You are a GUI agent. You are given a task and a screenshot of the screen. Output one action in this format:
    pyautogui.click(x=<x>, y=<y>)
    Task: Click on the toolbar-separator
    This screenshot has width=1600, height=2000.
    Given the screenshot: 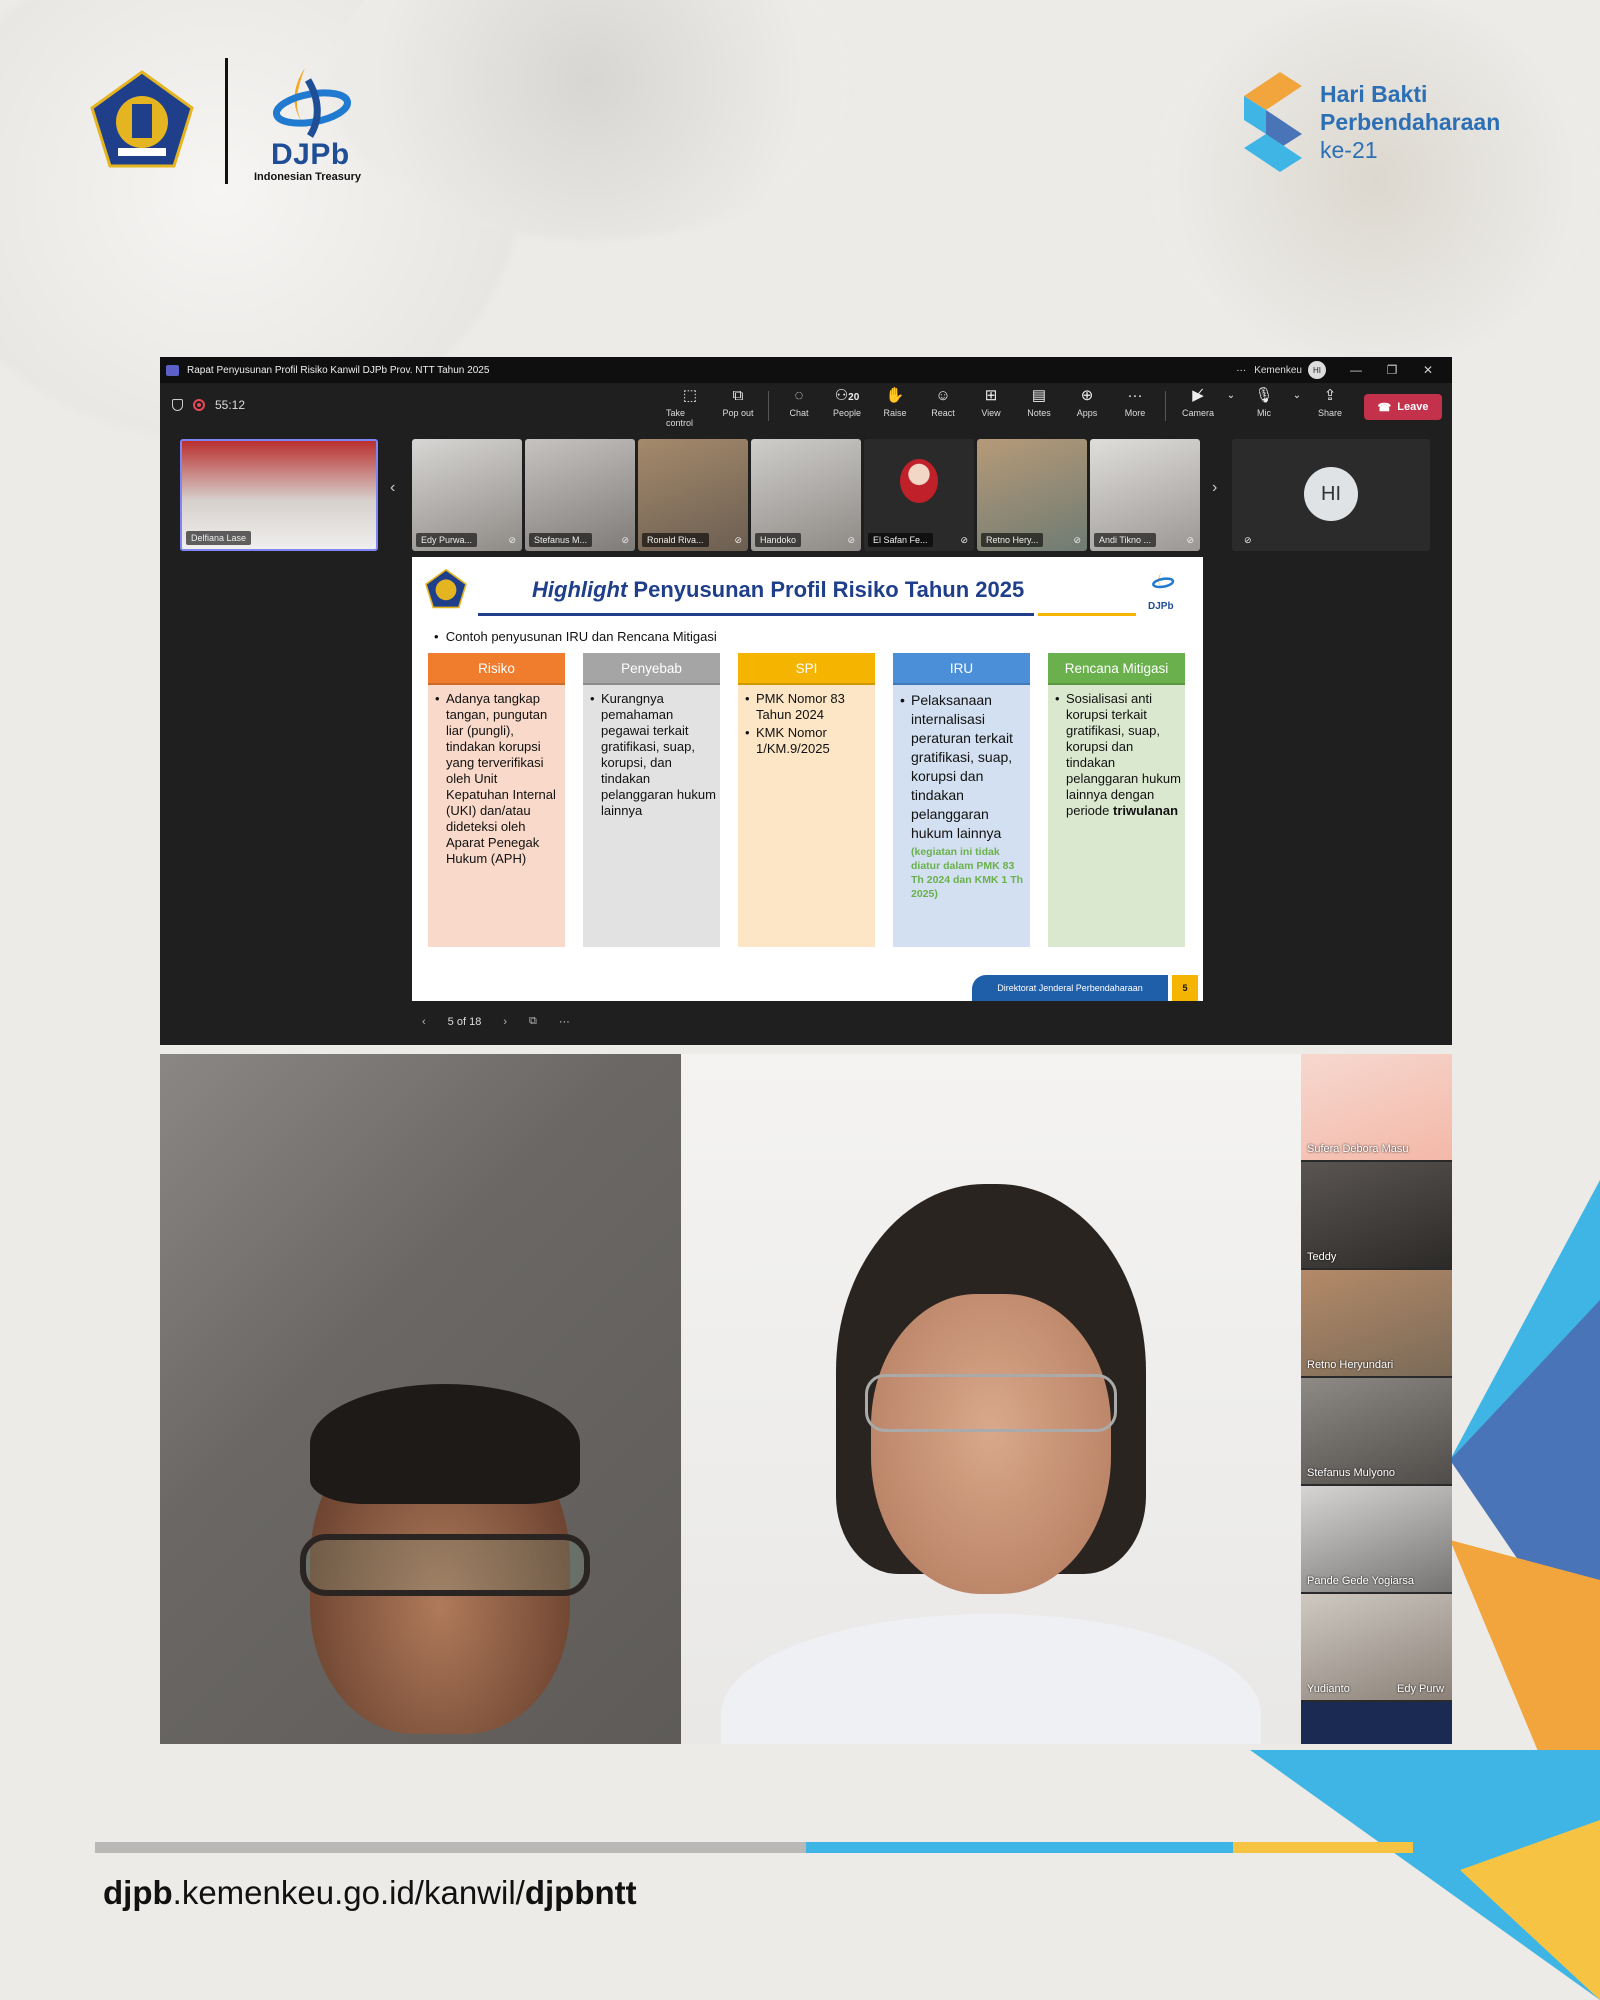 What is the action you would take?
    pyautogui.click(x=1165, y=406)
    